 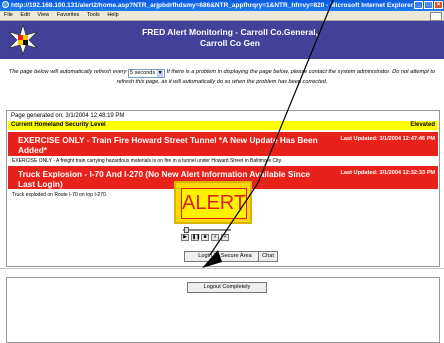 I want to click on menu-favorites: Favorites, so click(x=68, y=15).